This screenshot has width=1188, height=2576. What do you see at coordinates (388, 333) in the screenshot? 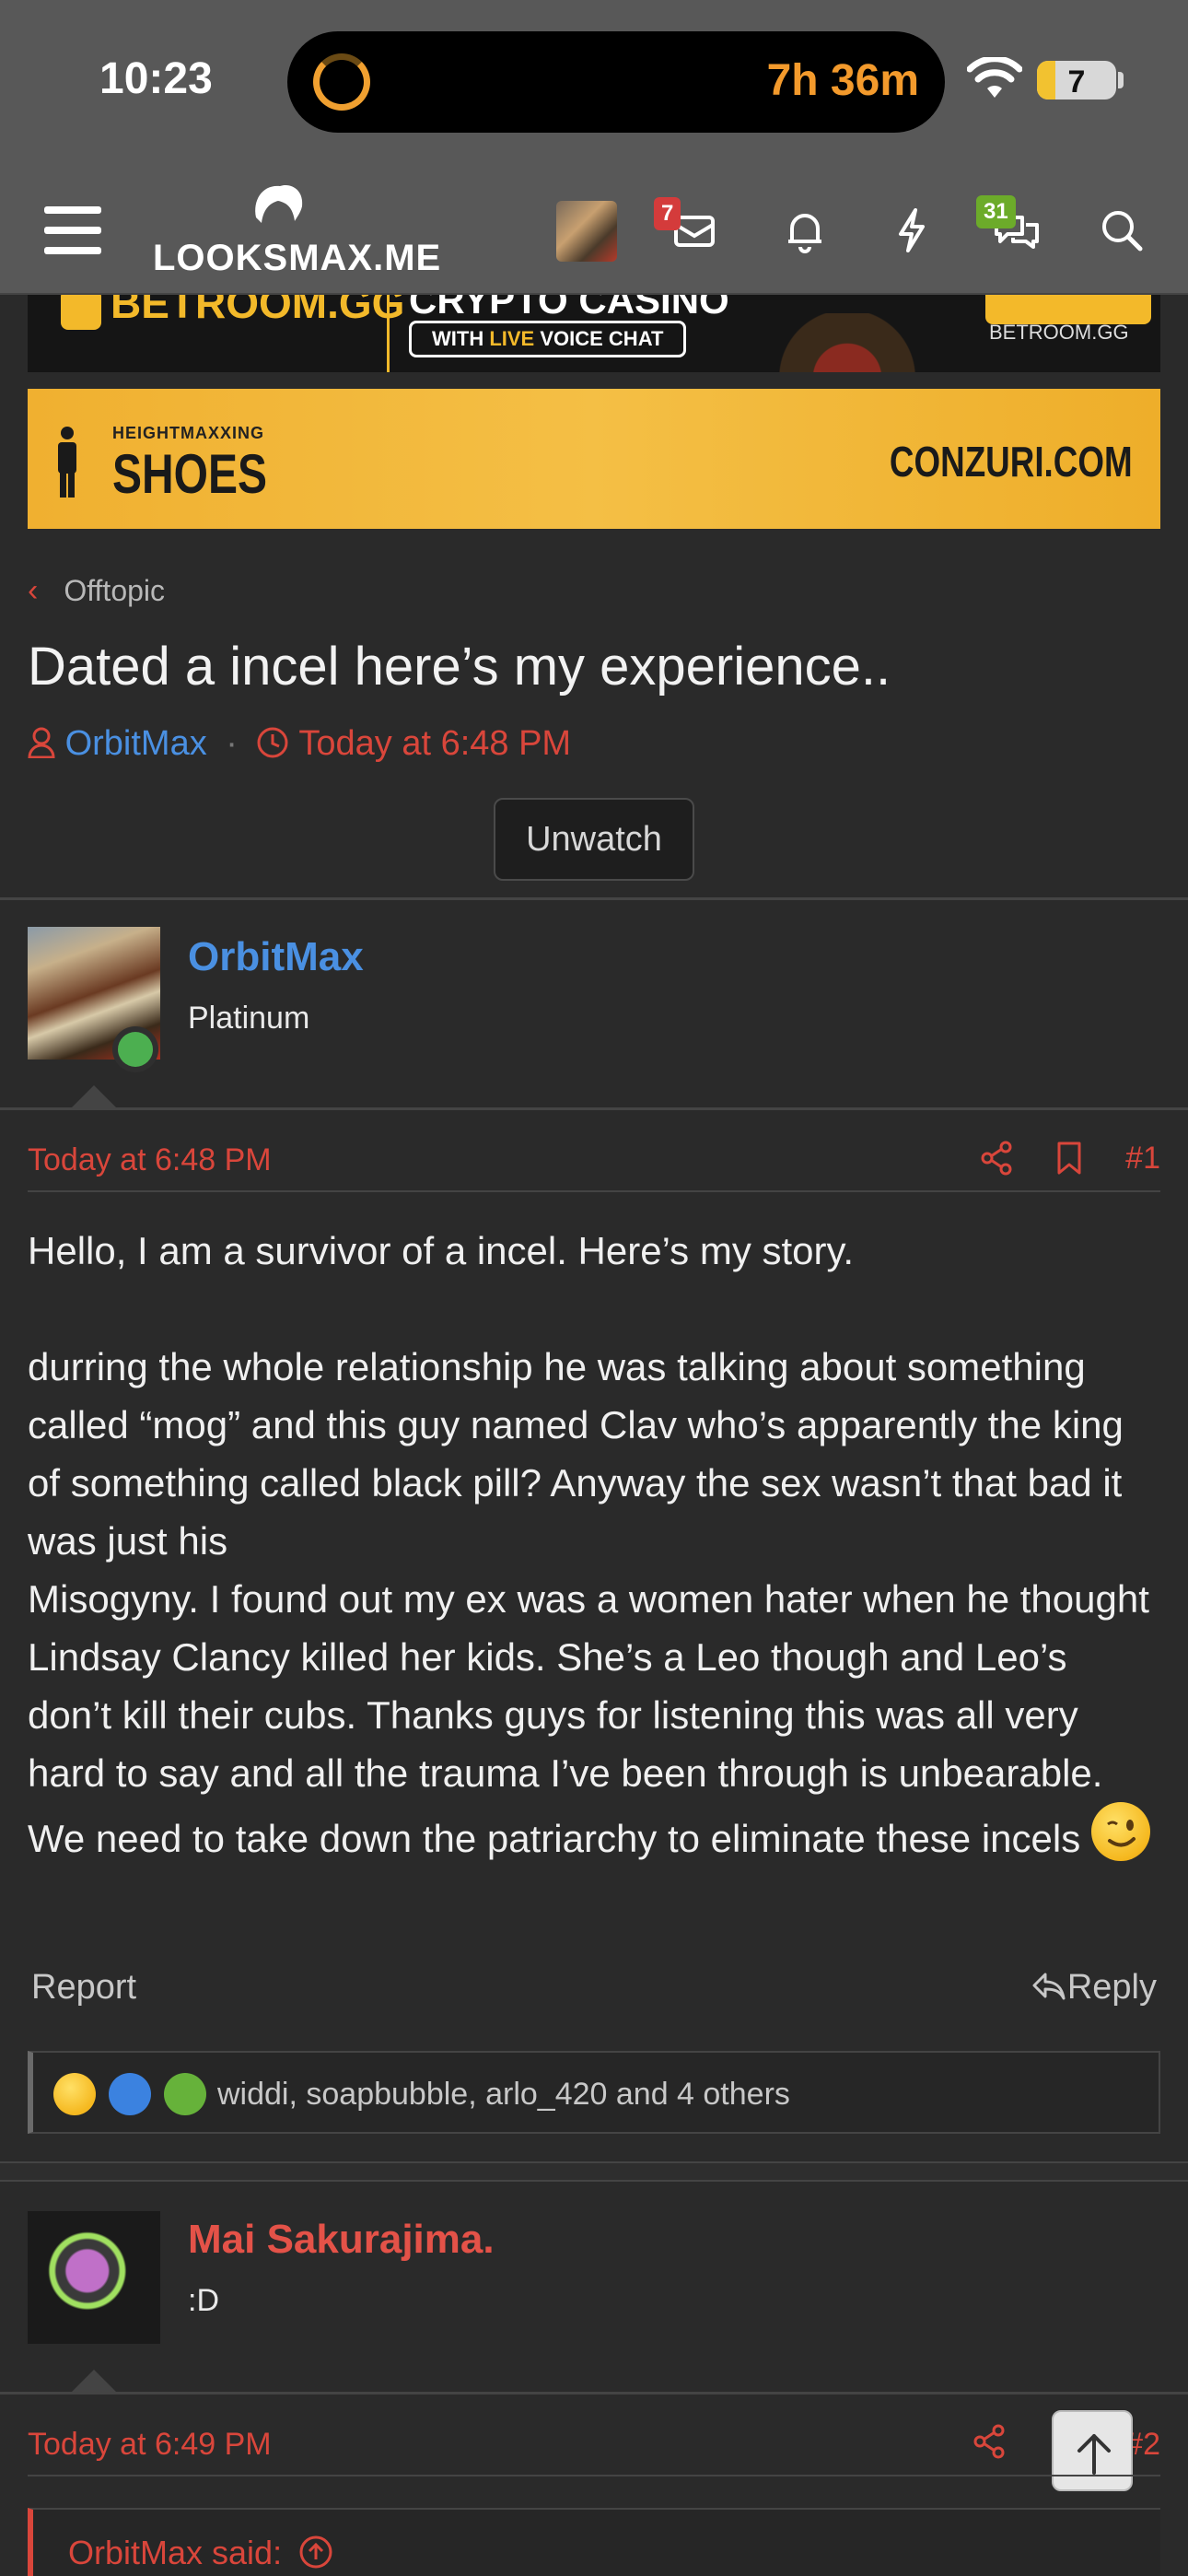
I see `ad-divider` at bounding box center [388, 333].